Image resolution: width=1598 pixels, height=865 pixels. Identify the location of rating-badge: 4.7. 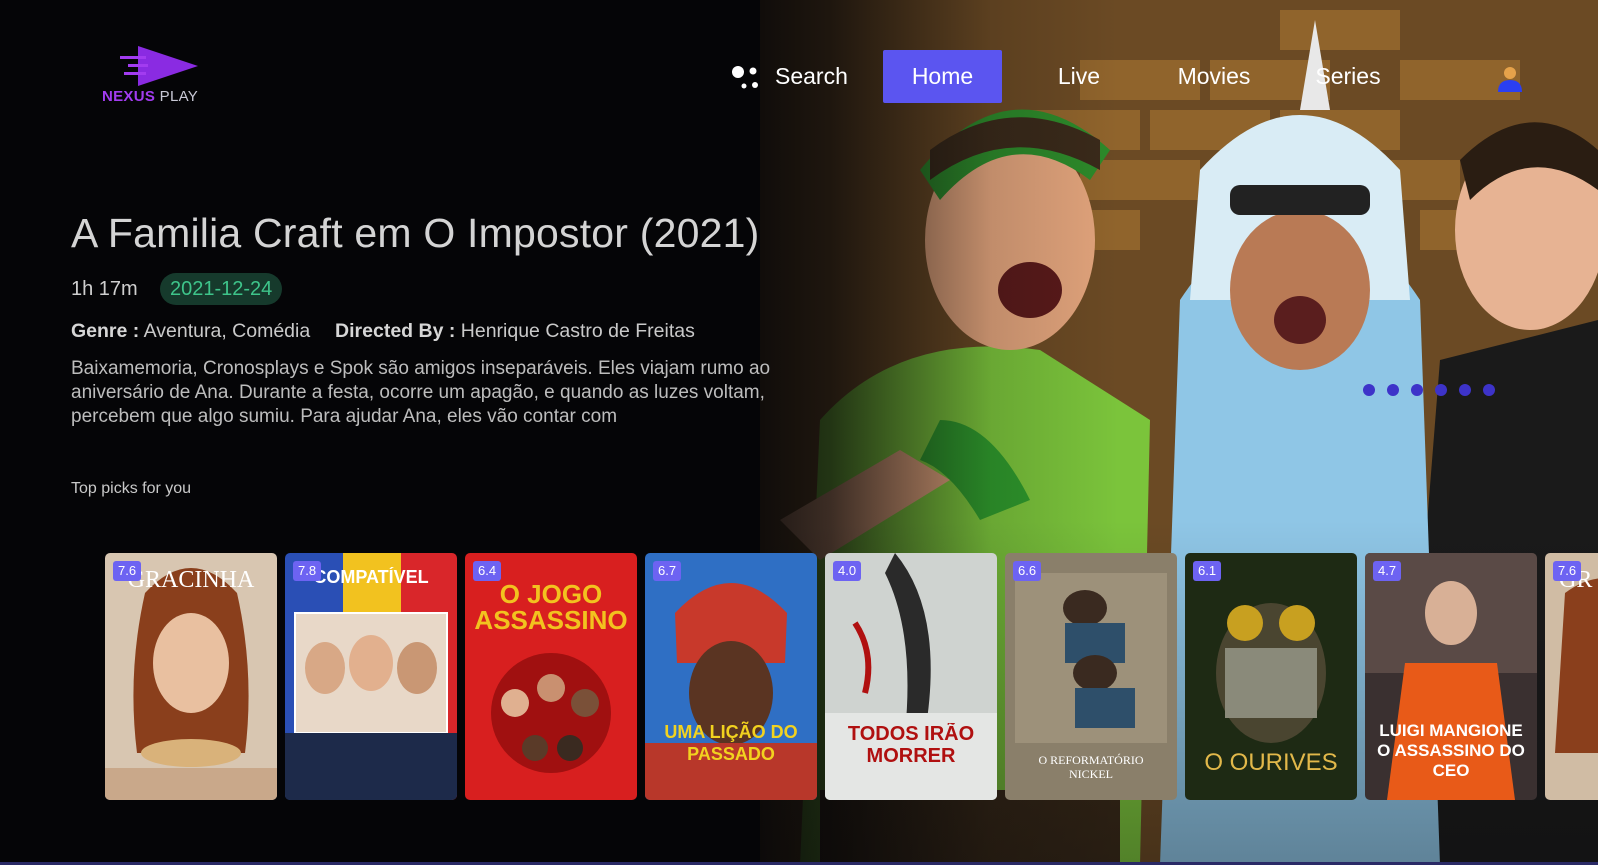
(1387, 571).